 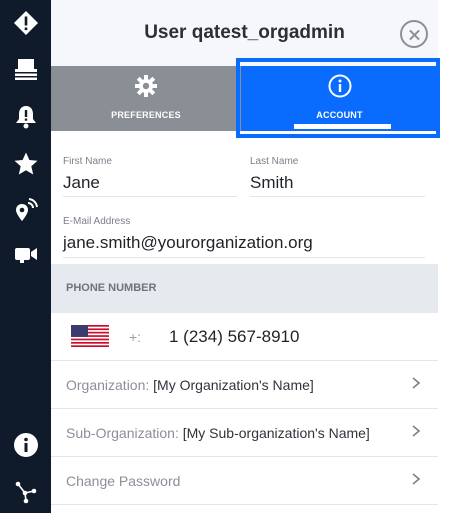 I want to click on phone-section-title: PHONE NUMBER, so click(x=111, y=288).